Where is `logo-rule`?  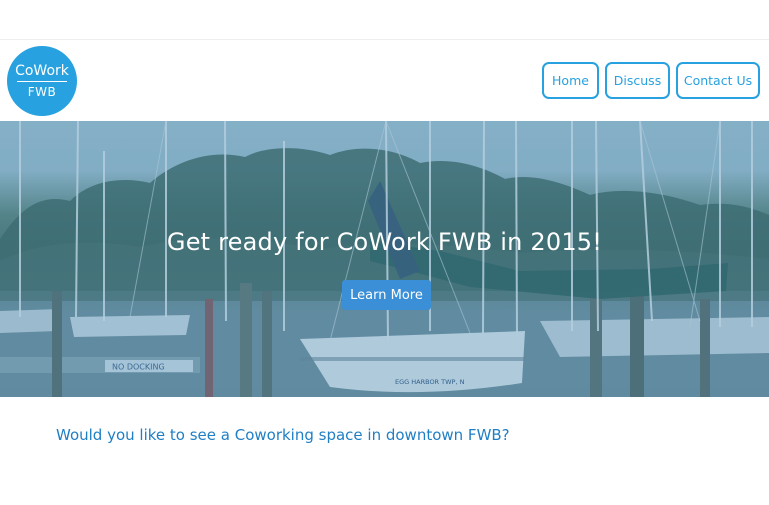 logo-rule is located at coordinates (42, 81).